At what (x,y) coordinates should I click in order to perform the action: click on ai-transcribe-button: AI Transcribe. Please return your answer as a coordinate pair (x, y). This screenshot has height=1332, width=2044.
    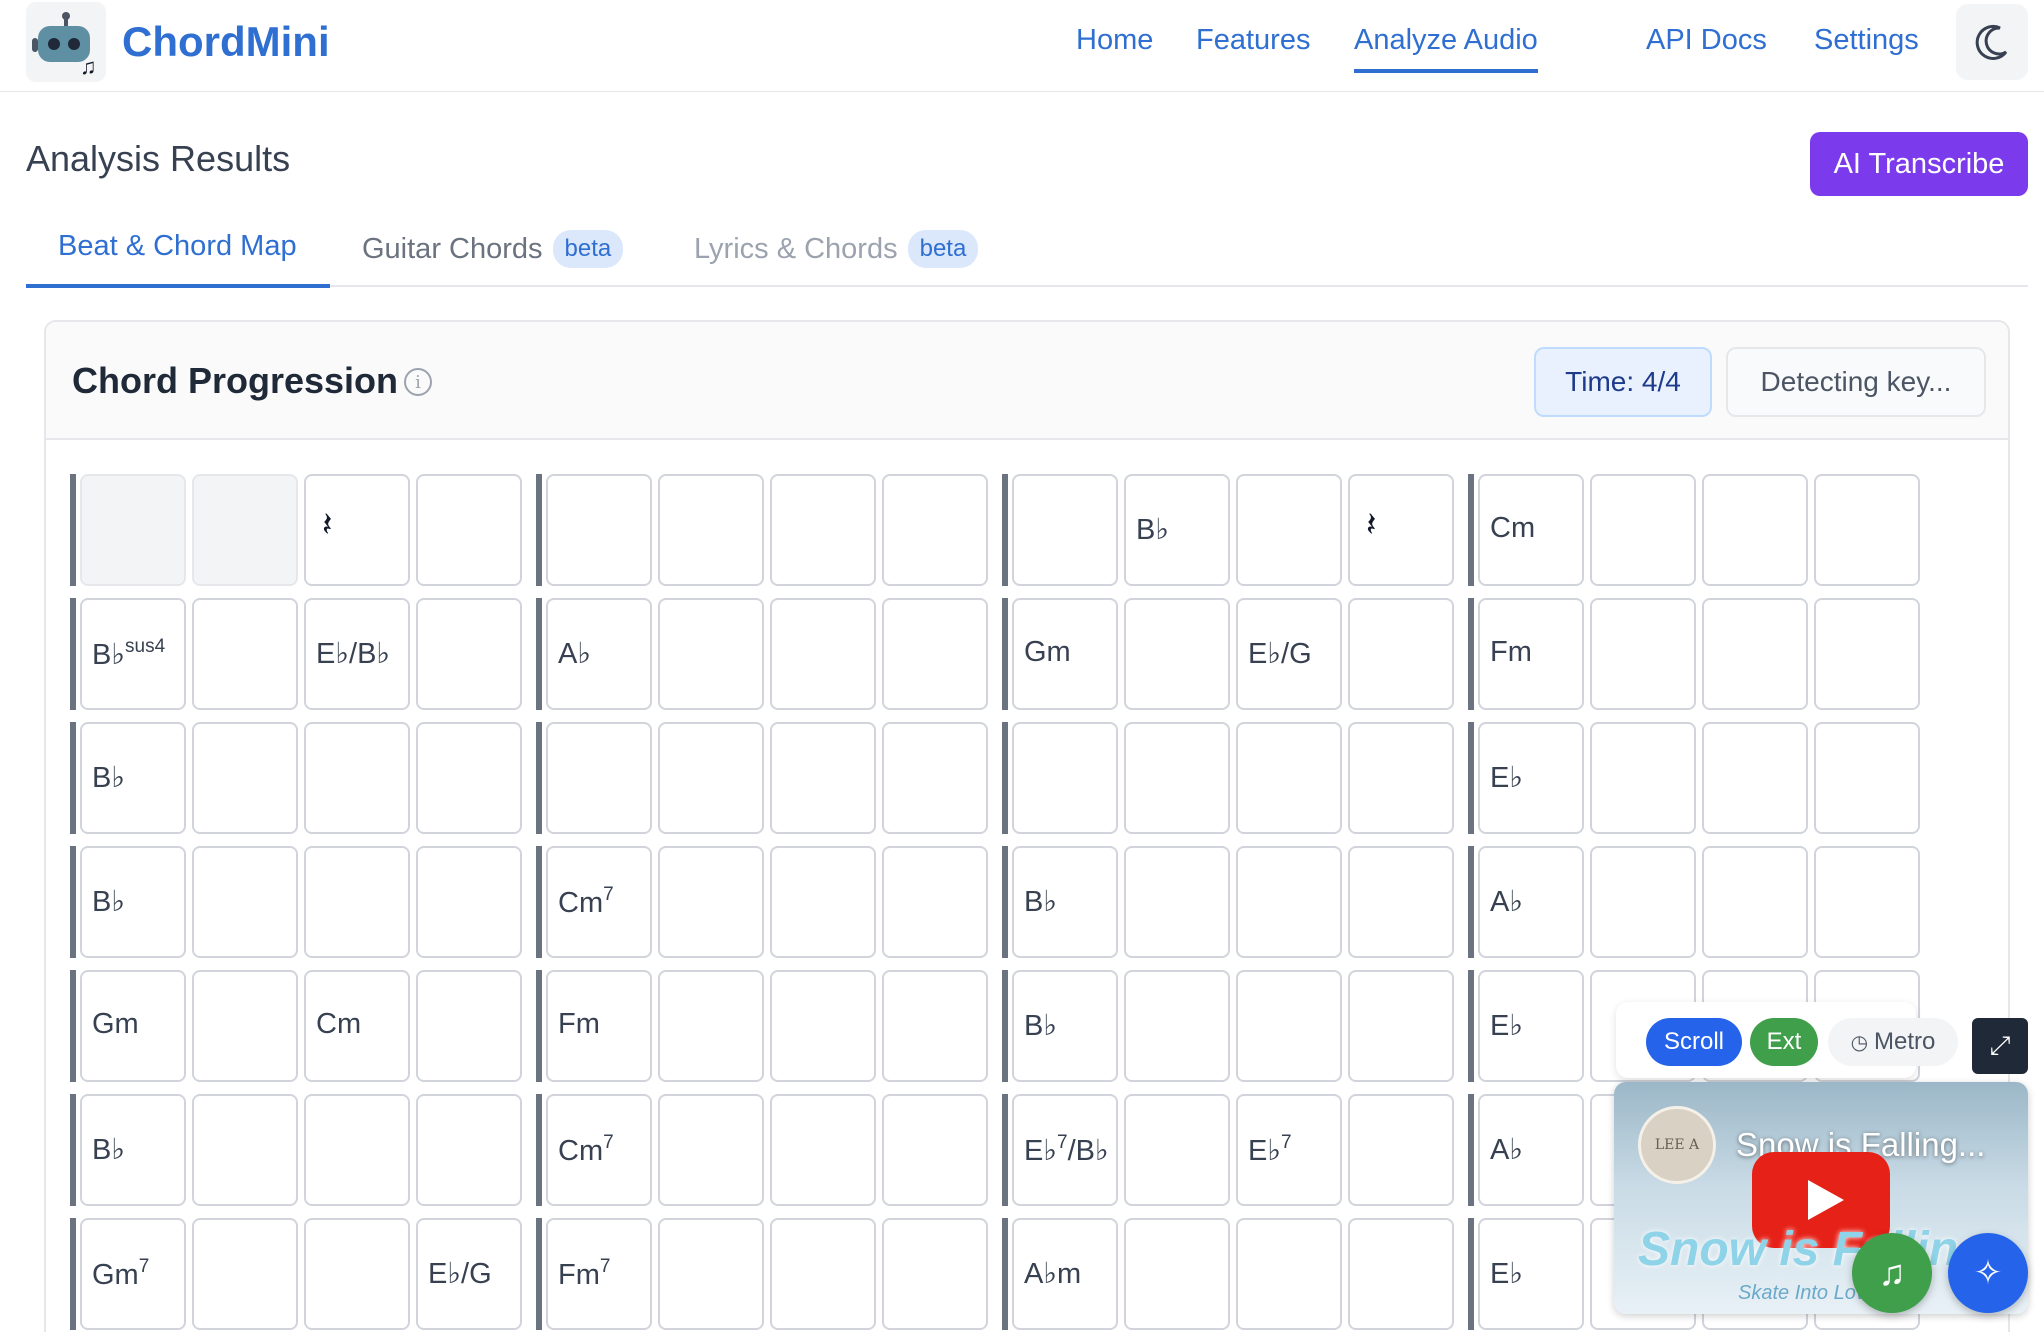
    Looking at the image, I should click on (1919, 164).